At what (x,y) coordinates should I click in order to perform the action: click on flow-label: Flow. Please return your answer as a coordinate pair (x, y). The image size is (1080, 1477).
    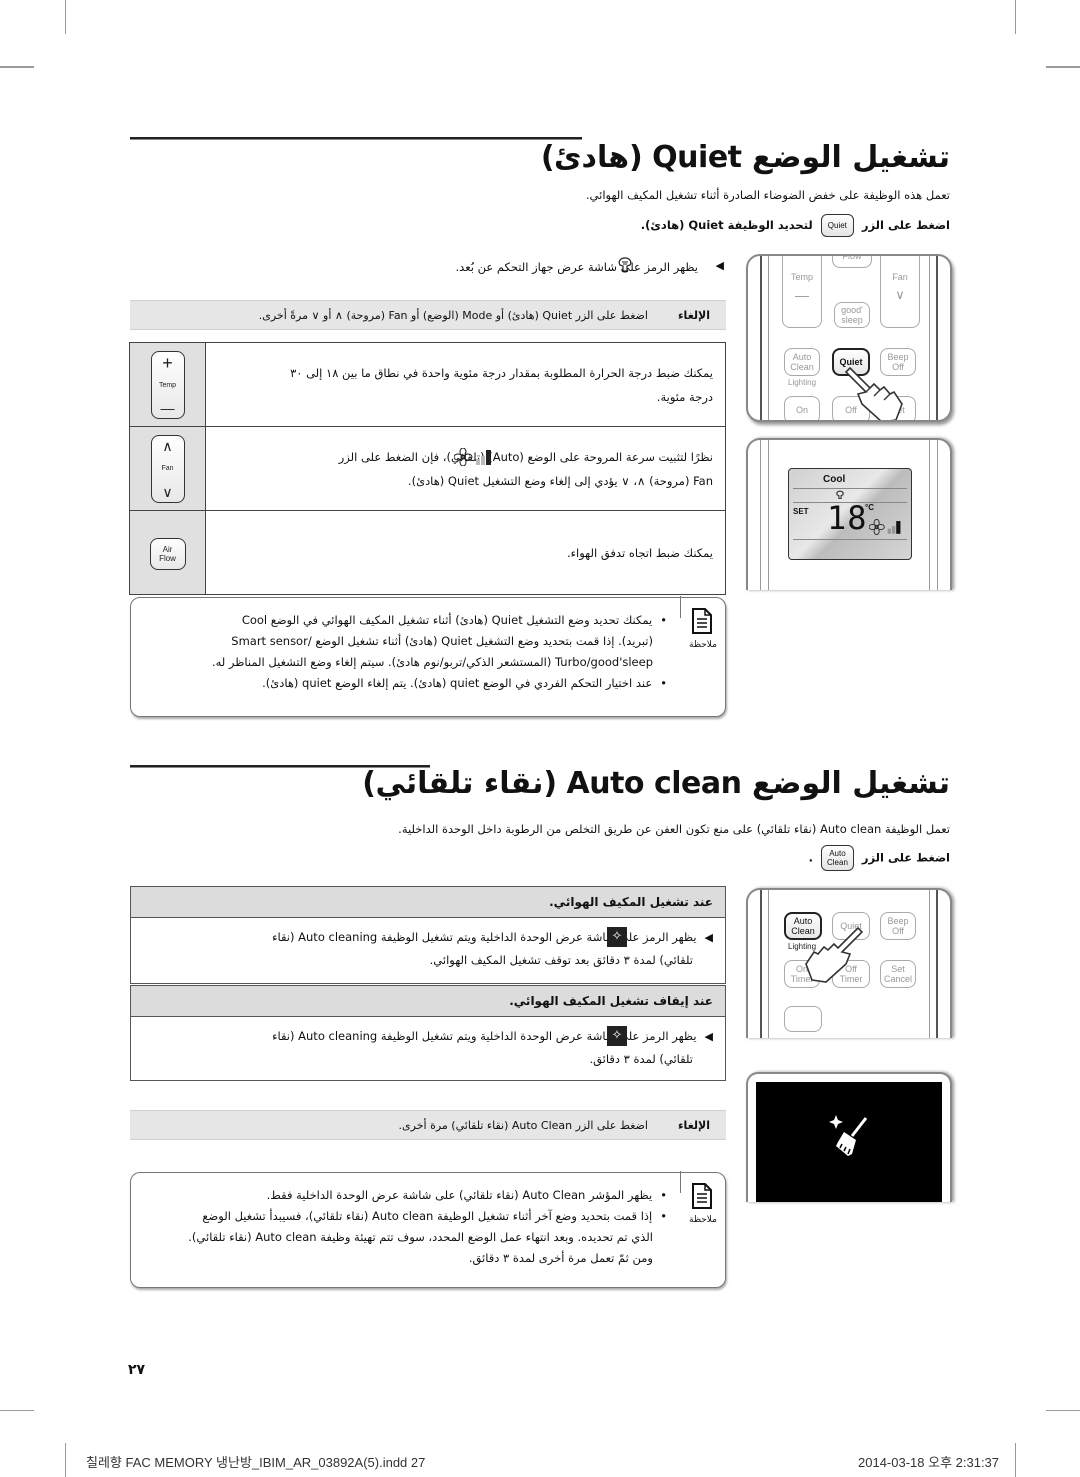
    Looking at the image, I should click on (167, 558).